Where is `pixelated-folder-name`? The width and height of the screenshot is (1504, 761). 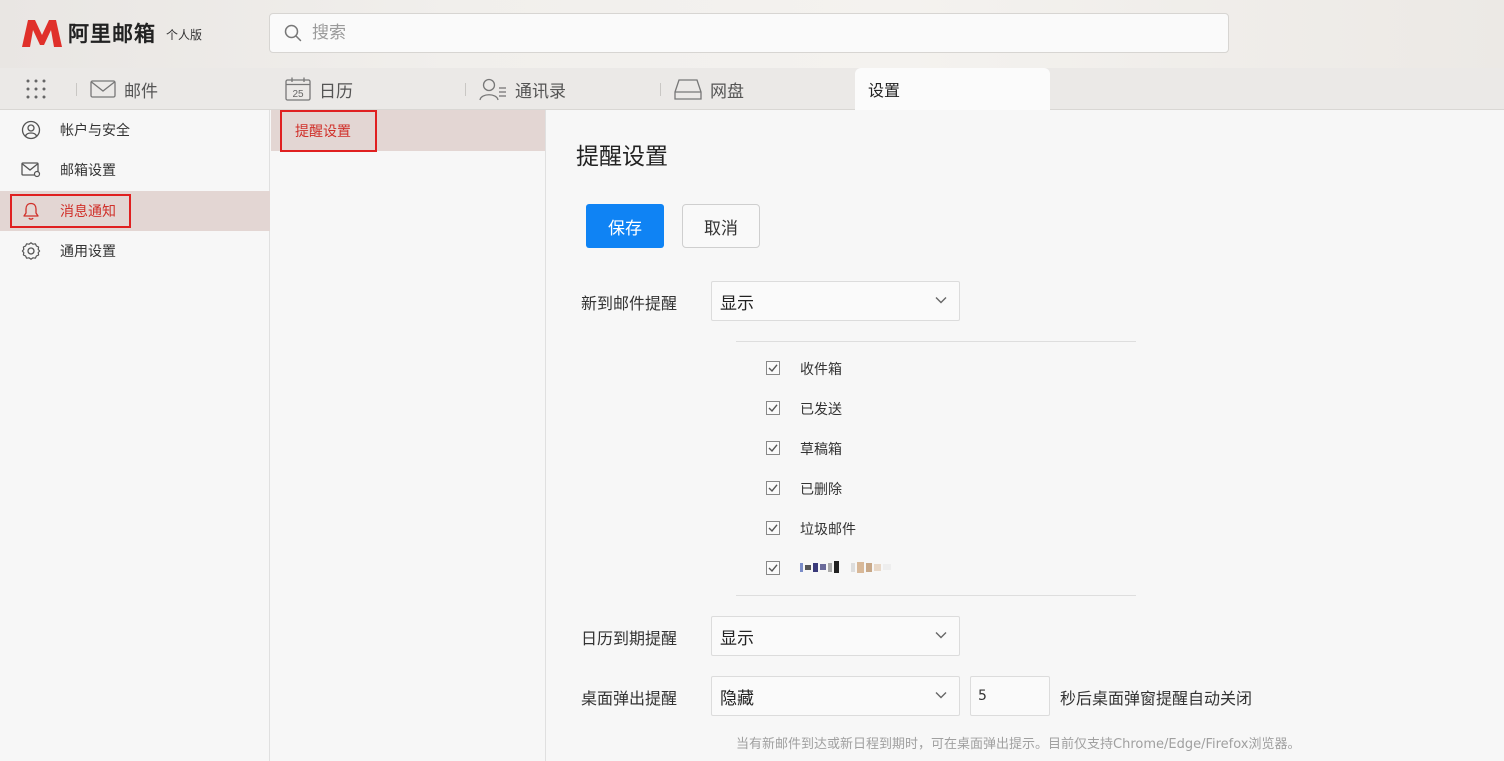
pixelated-folder-name is located at coordinates (846, 567).